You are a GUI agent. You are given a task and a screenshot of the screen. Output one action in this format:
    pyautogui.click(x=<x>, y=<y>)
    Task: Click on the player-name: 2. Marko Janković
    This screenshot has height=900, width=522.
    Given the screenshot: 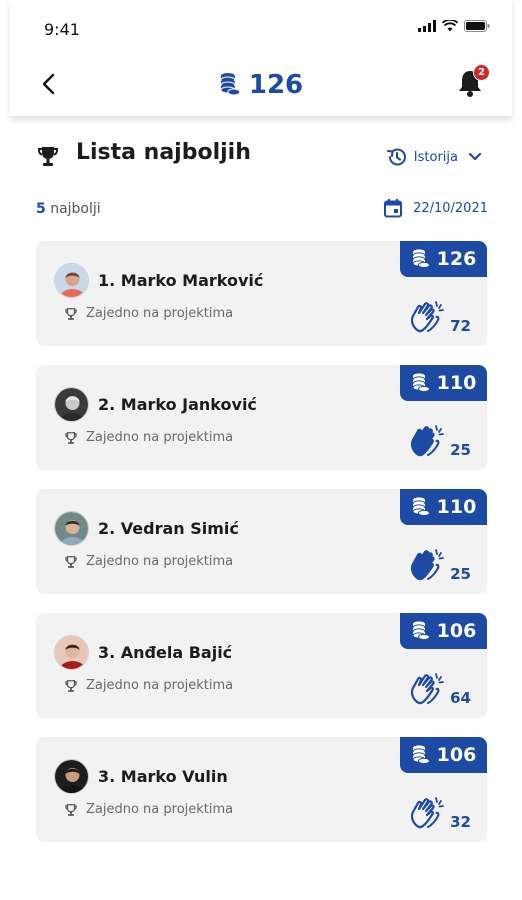 What is the action you would take?
    pyautogui.click(x=177, y=404)
    